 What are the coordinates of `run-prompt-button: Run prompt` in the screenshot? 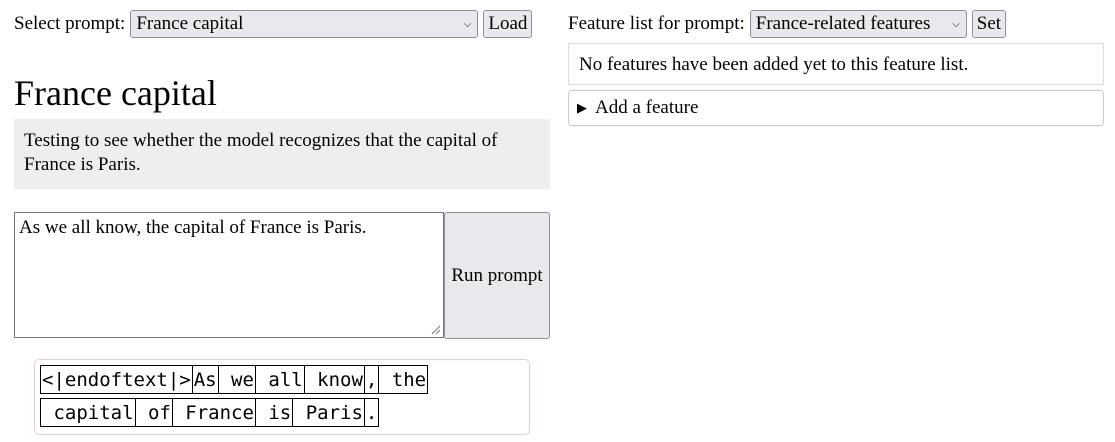 It's located at (497, 275).